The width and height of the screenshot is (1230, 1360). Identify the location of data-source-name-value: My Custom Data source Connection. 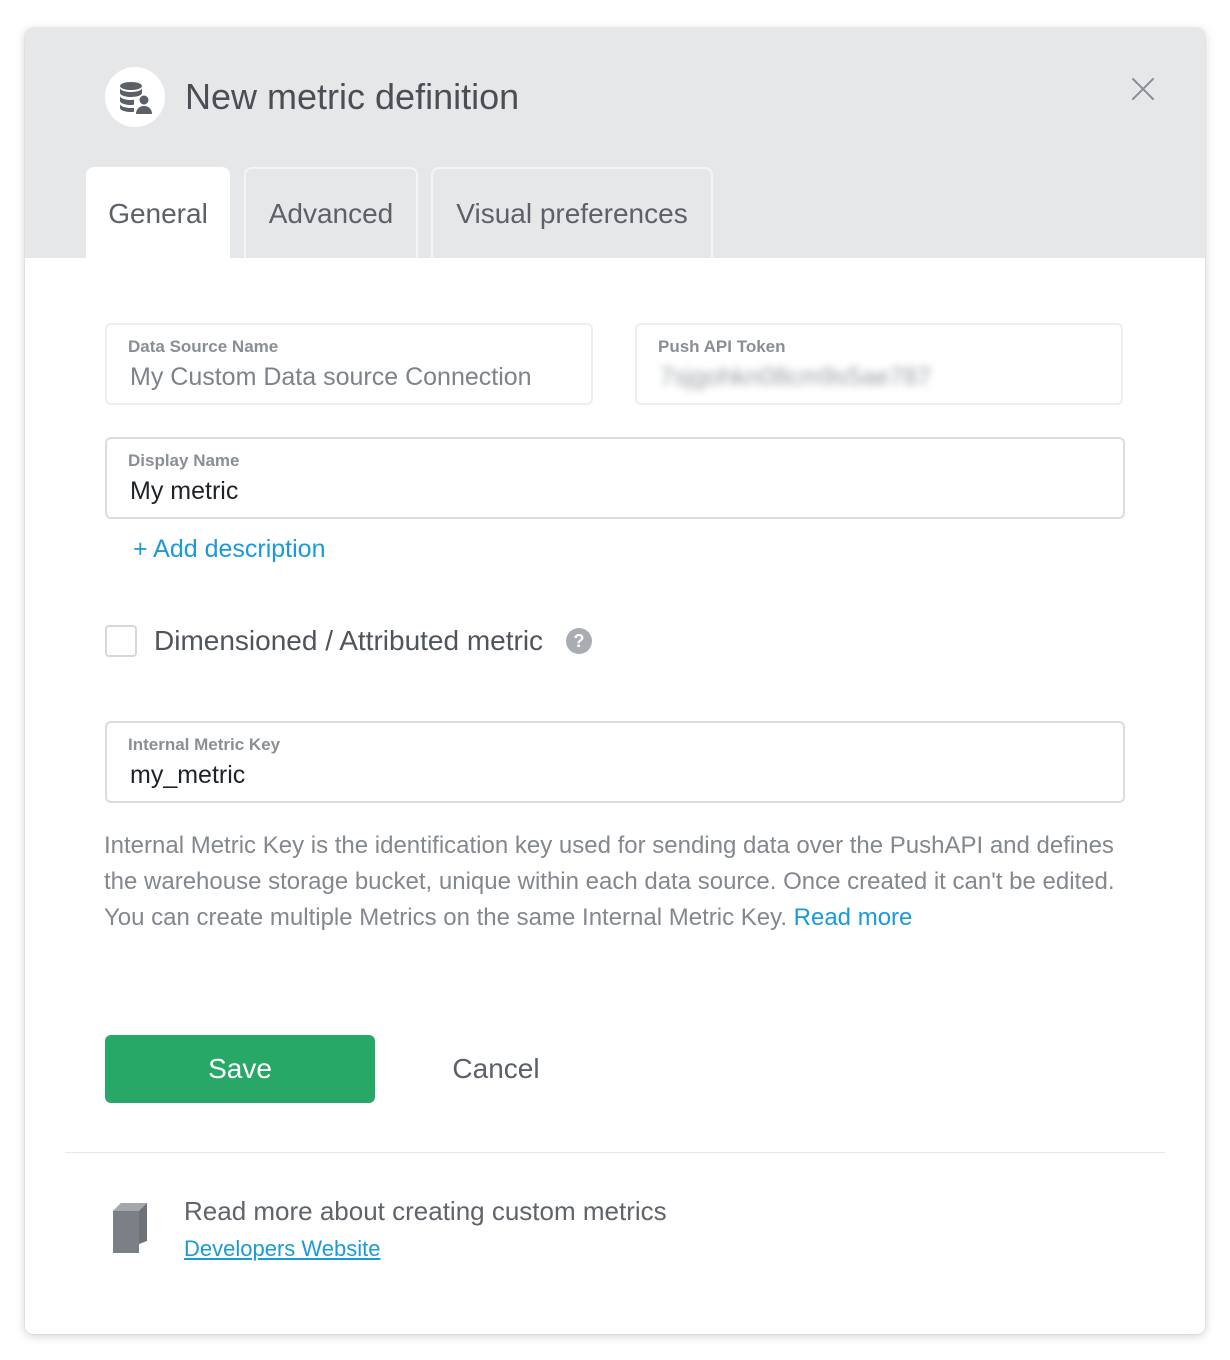
(331, 377).